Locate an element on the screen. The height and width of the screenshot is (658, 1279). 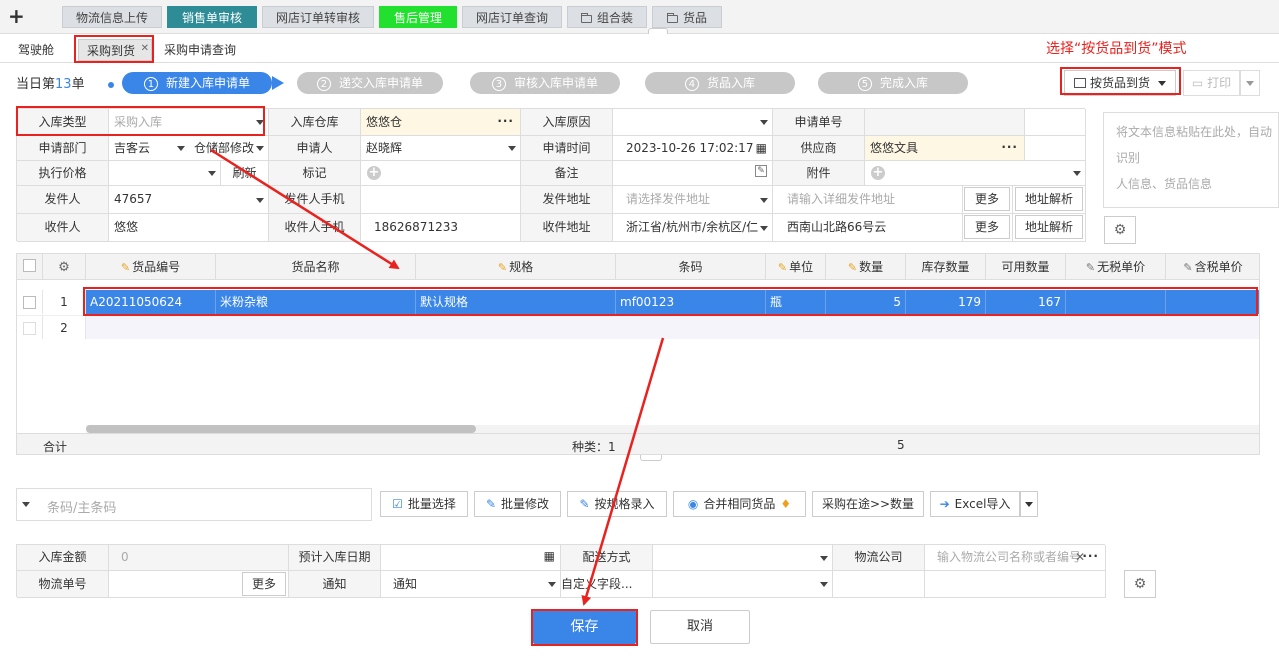
arrow-to-save is located at coordinates (623, 471).